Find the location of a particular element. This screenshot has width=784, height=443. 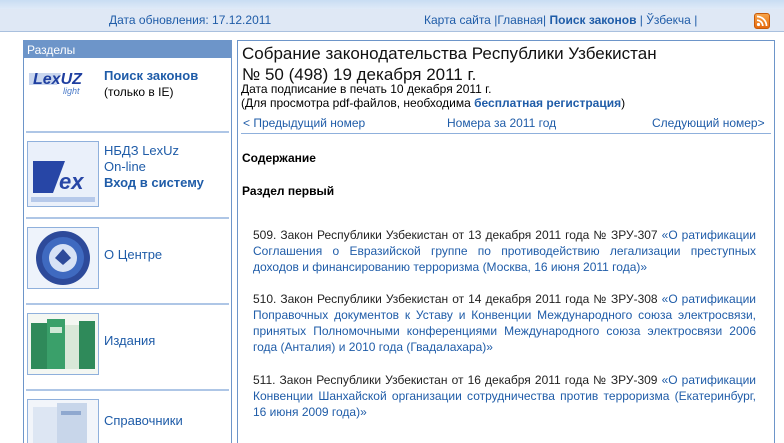

sidebar-item-lexuz-light: LexUZ light Поиск законов (только в IE) is located at coordinates (127, 97).